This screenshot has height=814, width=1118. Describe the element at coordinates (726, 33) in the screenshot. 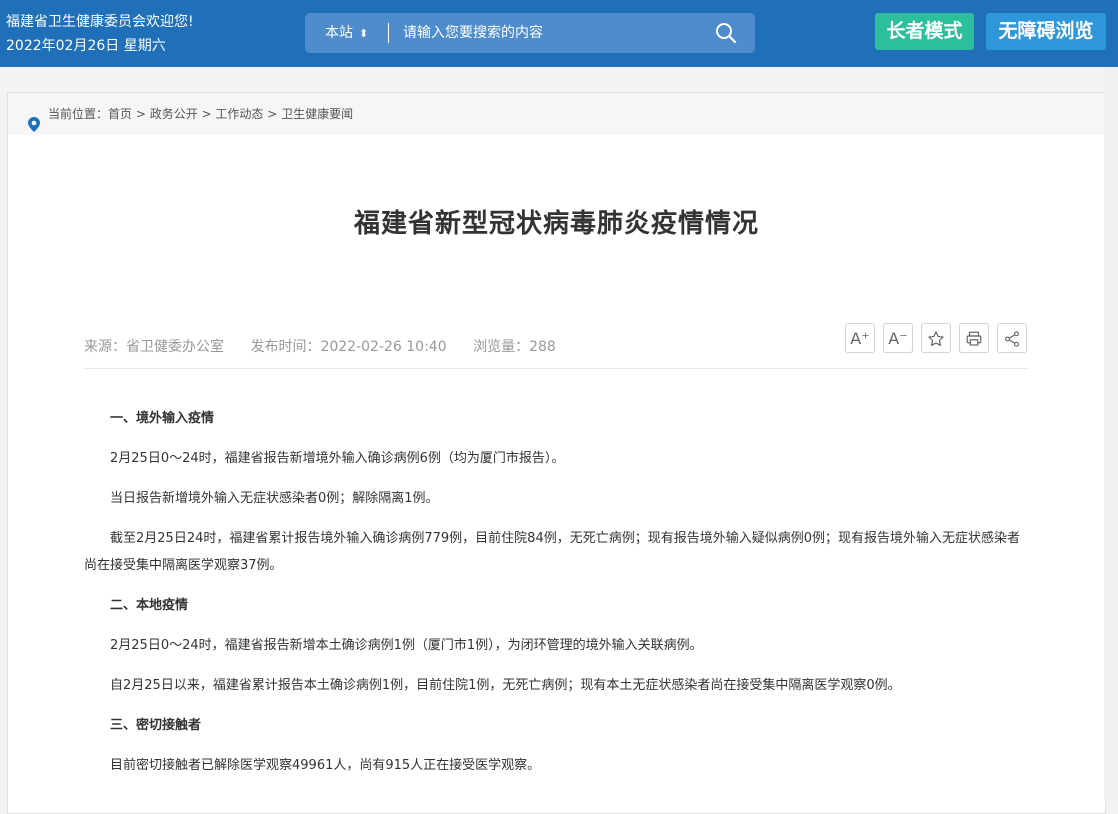

I see `search-icon` at that location.